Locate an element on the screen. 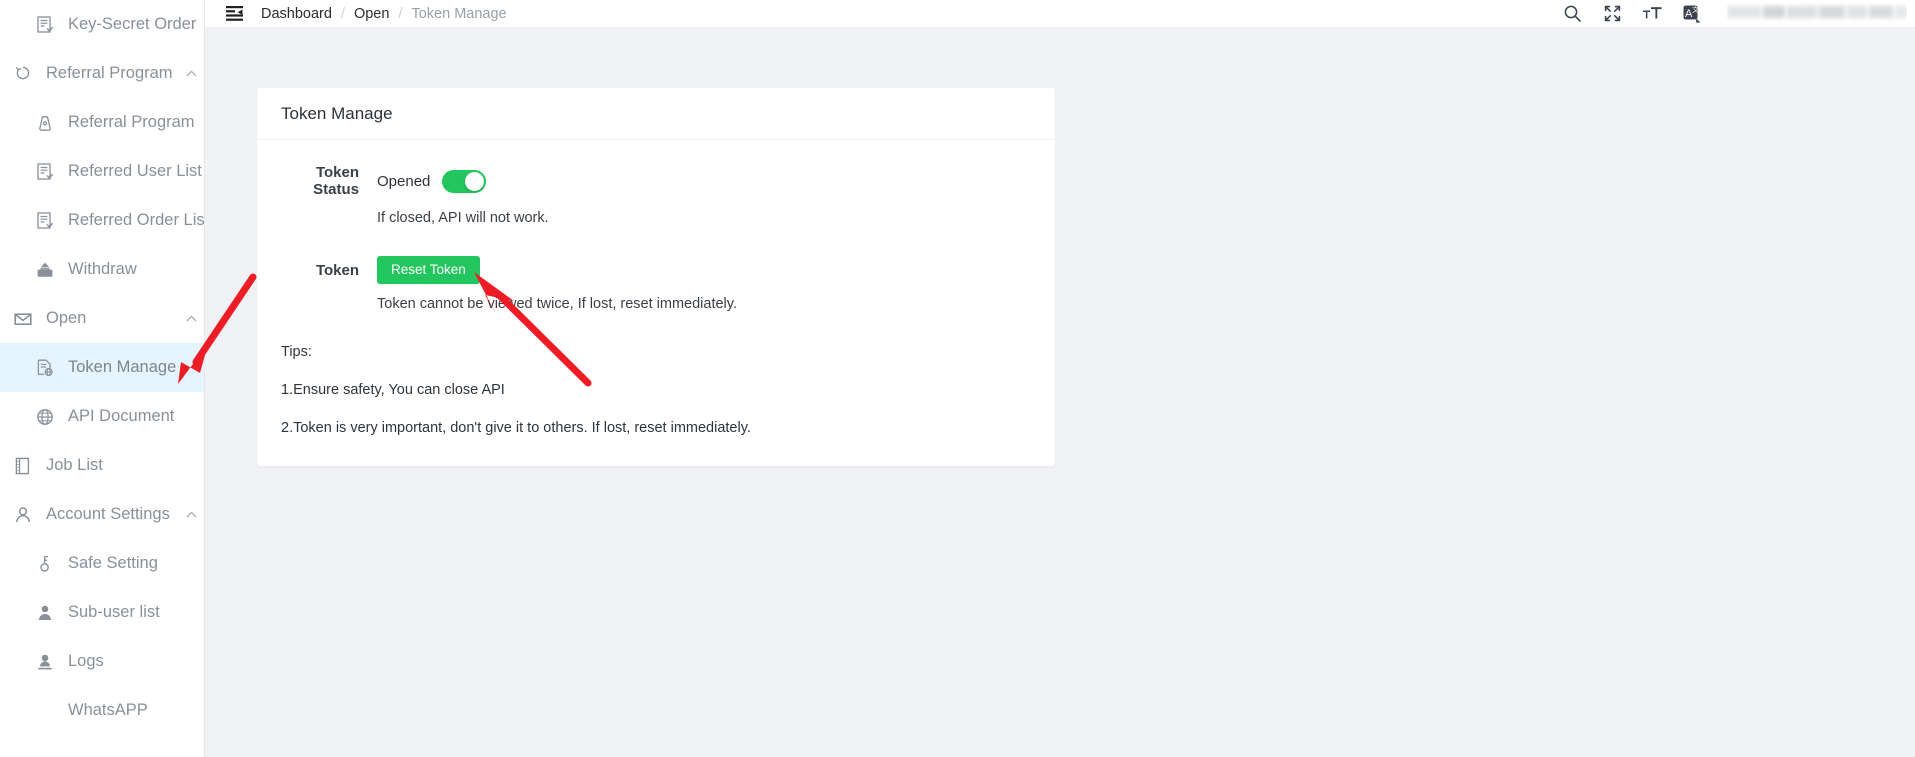 The image size is (1915, 757). envelope-icon is located at coordinates (23, 319).